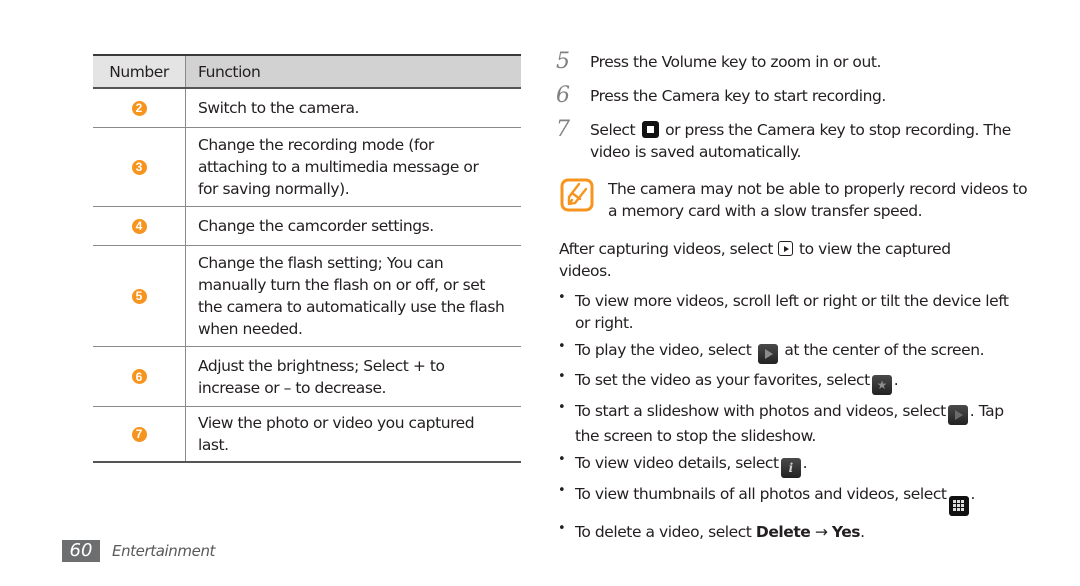 This screenshot has width=1080, height=586. Describe the element at coordinates (139, 167) in the screenshot. I see `number-badge: 3` at that location.